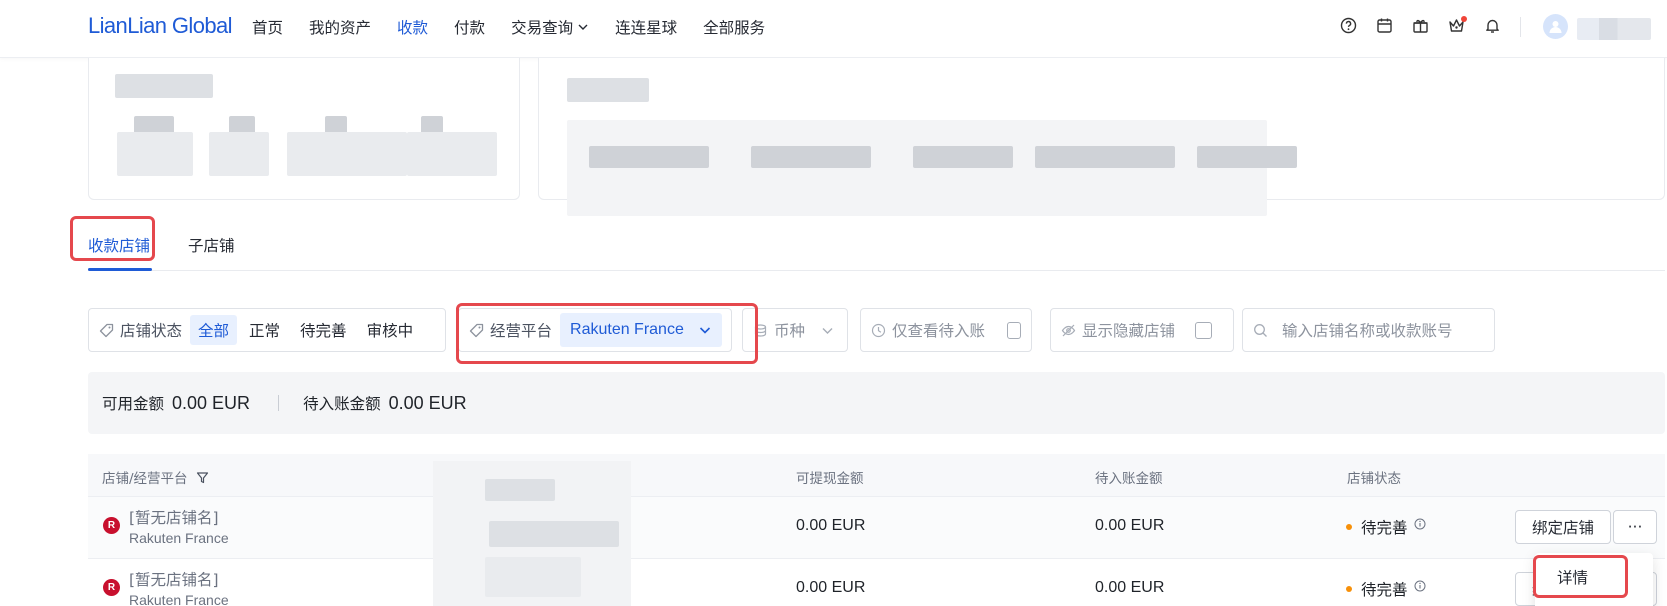 The height and width of the screenshot is (606, 1667). Describe the element at coordinates (646, 27) in the screenshot. I see `nav-item-lianlian-planet: 连连星球` at that location.